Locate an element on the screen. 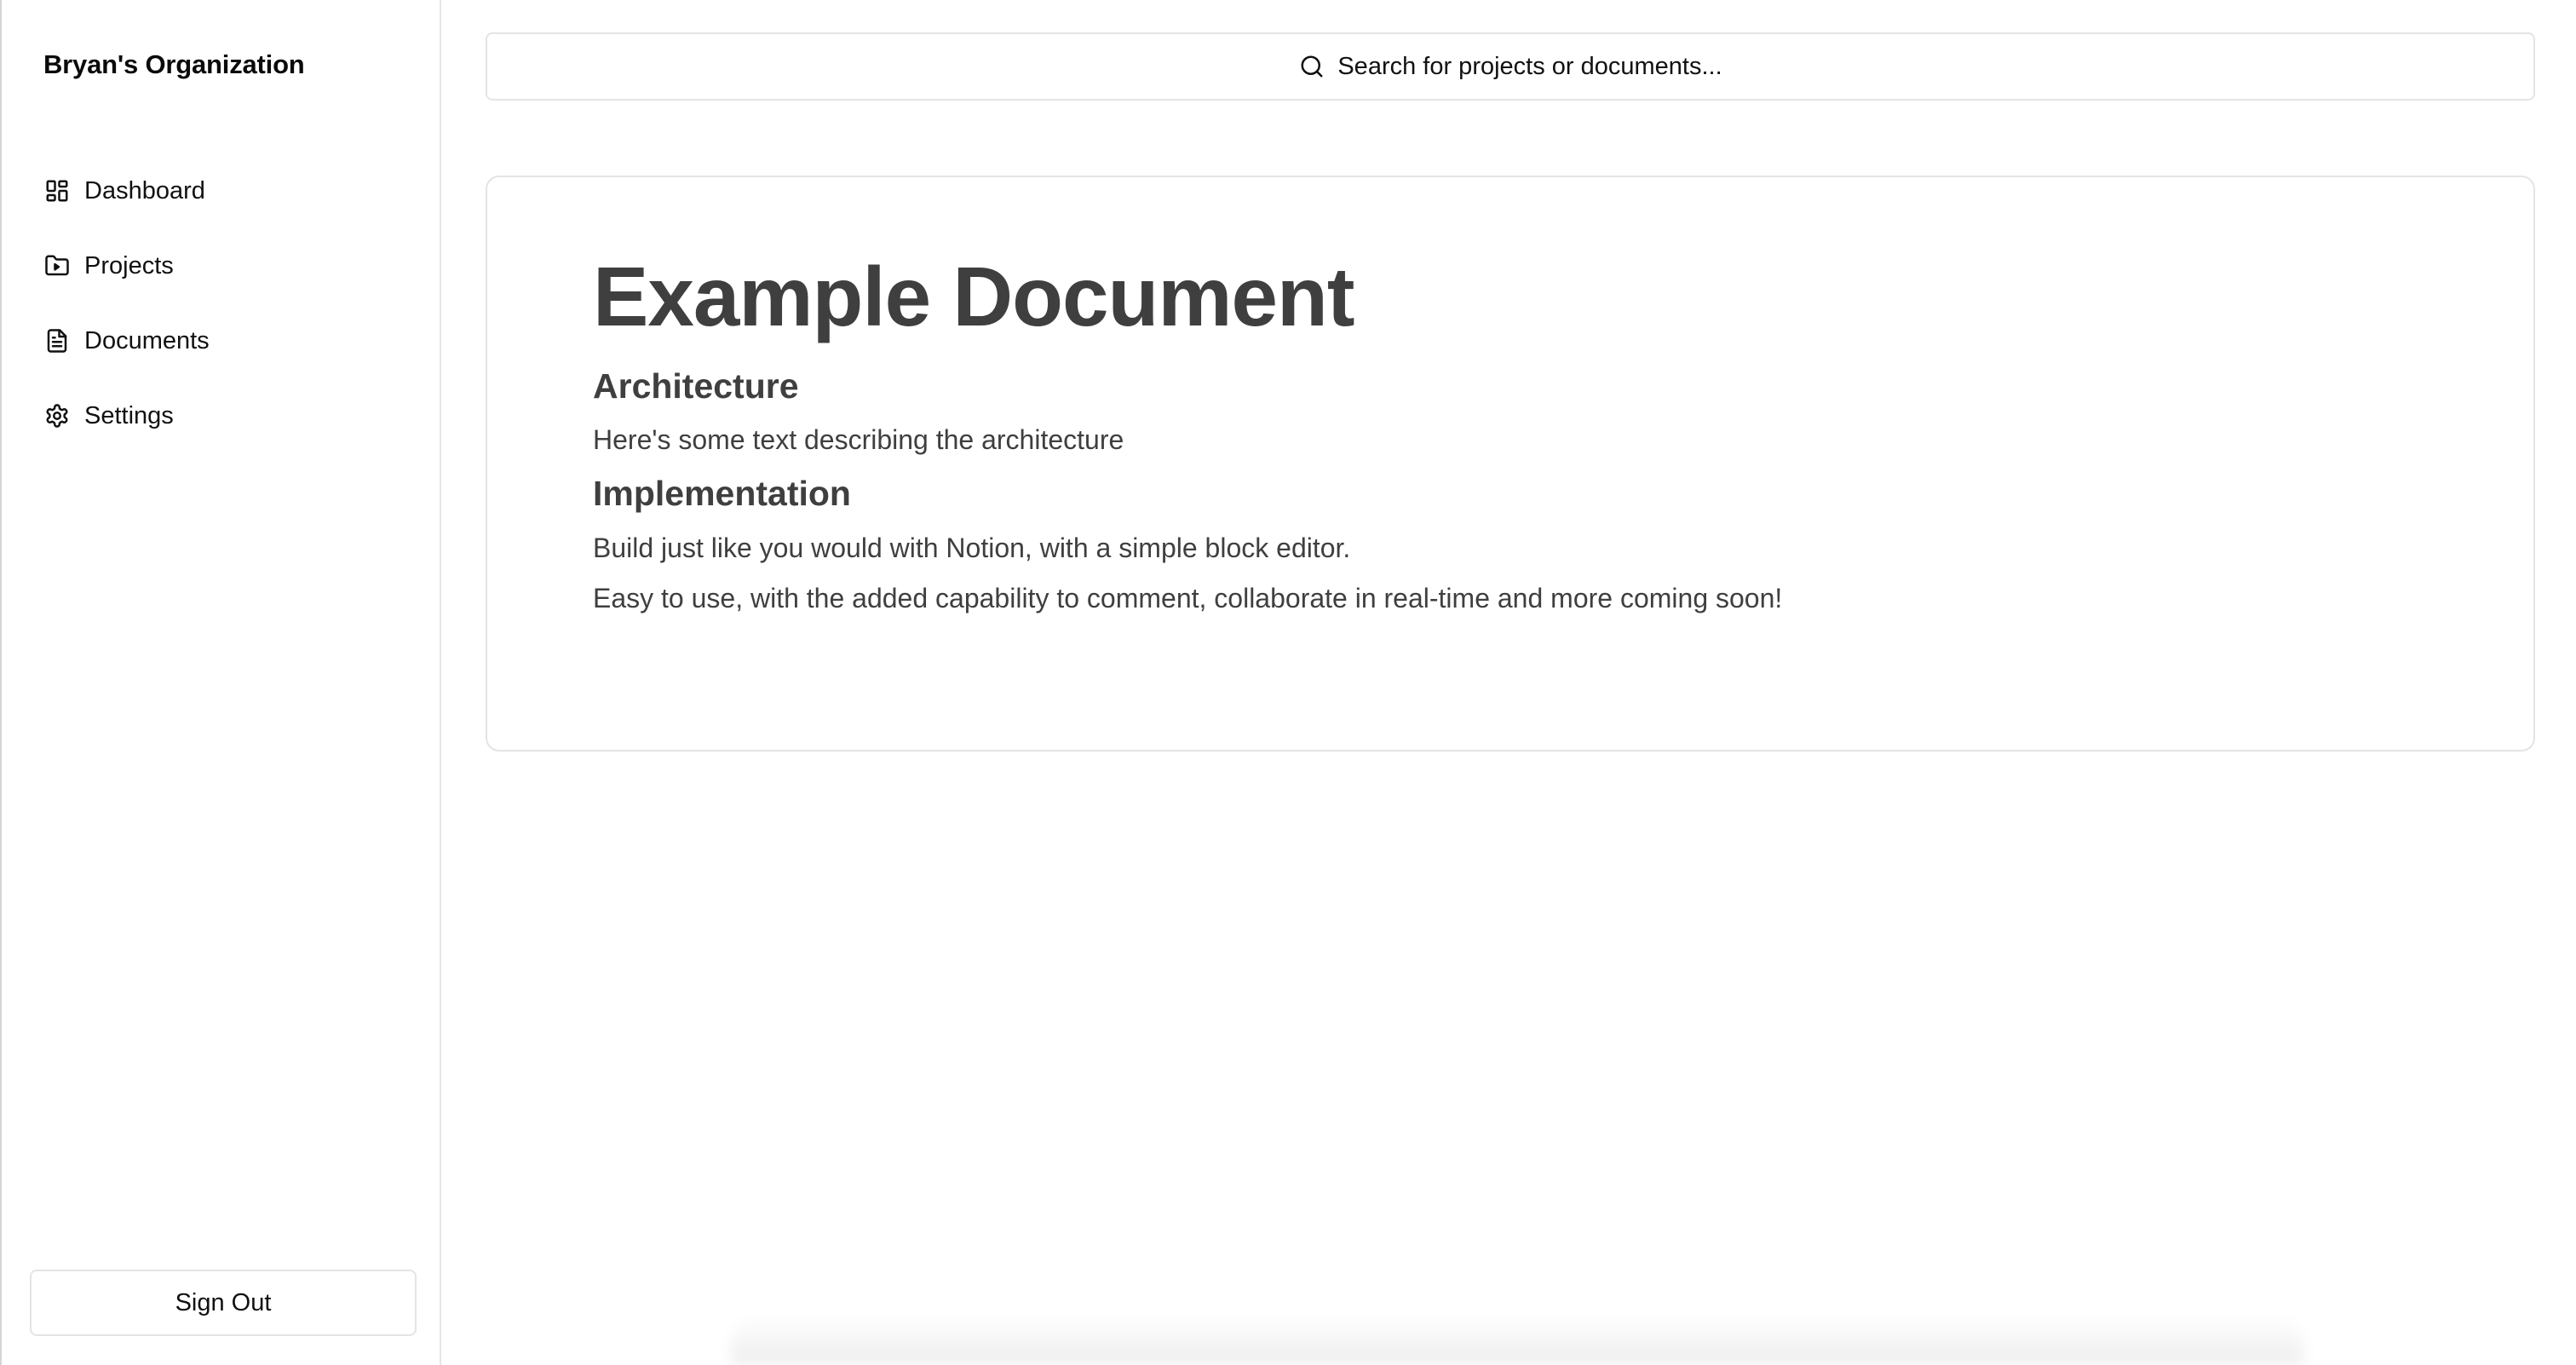 This screenshot has width=2576, height=1365. sidebar-item-dashboard: Dashboard is located at coordinates (126, 190).